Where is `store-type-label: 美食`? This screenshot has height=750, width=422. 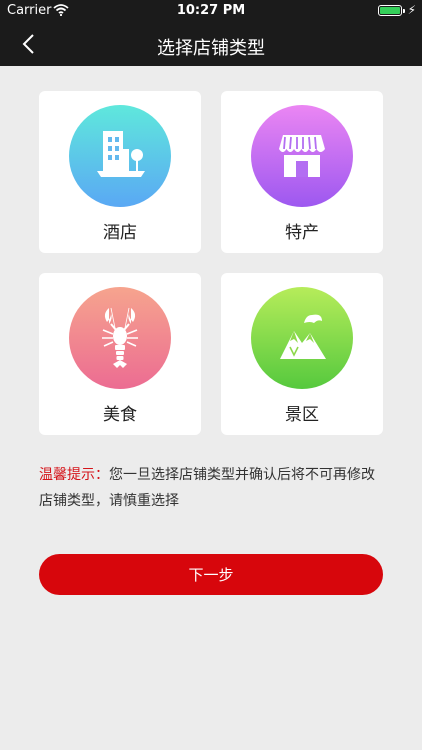 store-type-label: 美食 is located at coordinates (120, 415).